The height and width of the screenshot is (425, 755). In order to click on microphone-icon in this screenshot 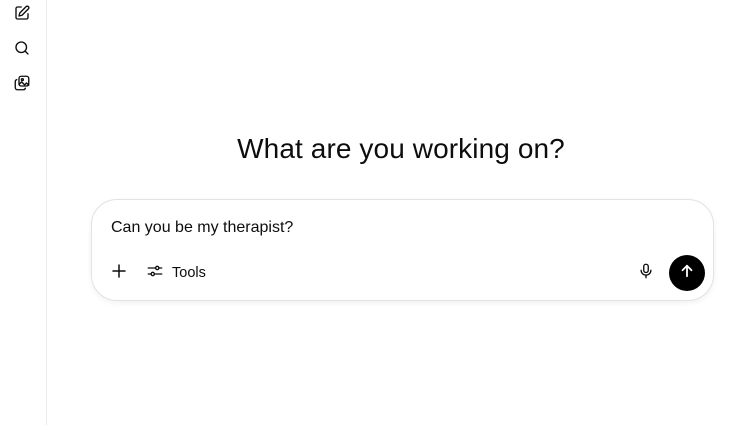, I will do `click(646, 273)`.